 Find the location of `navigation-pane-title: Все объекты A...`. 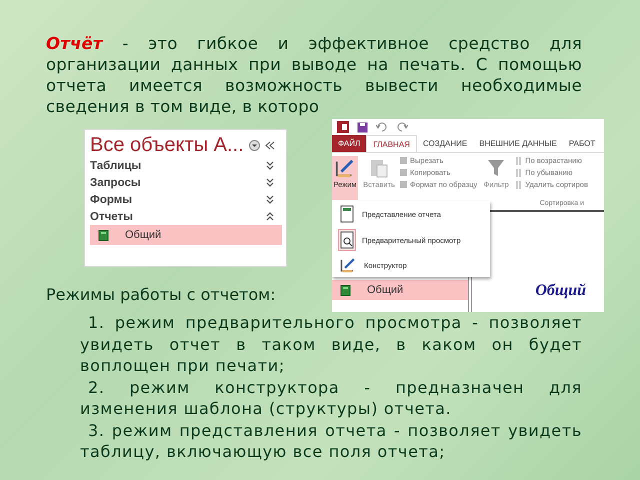

navigation-pane-title: Все объекты A... is located at coordinates (167, 145).